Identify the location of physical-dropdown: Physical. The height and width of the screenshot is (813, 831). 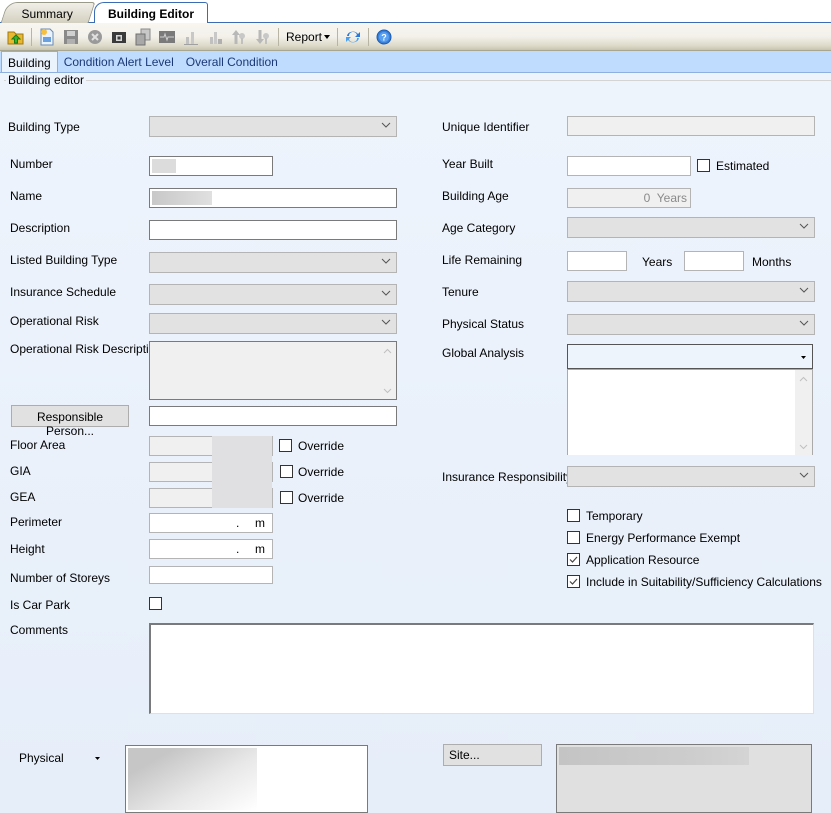
(41, 758).